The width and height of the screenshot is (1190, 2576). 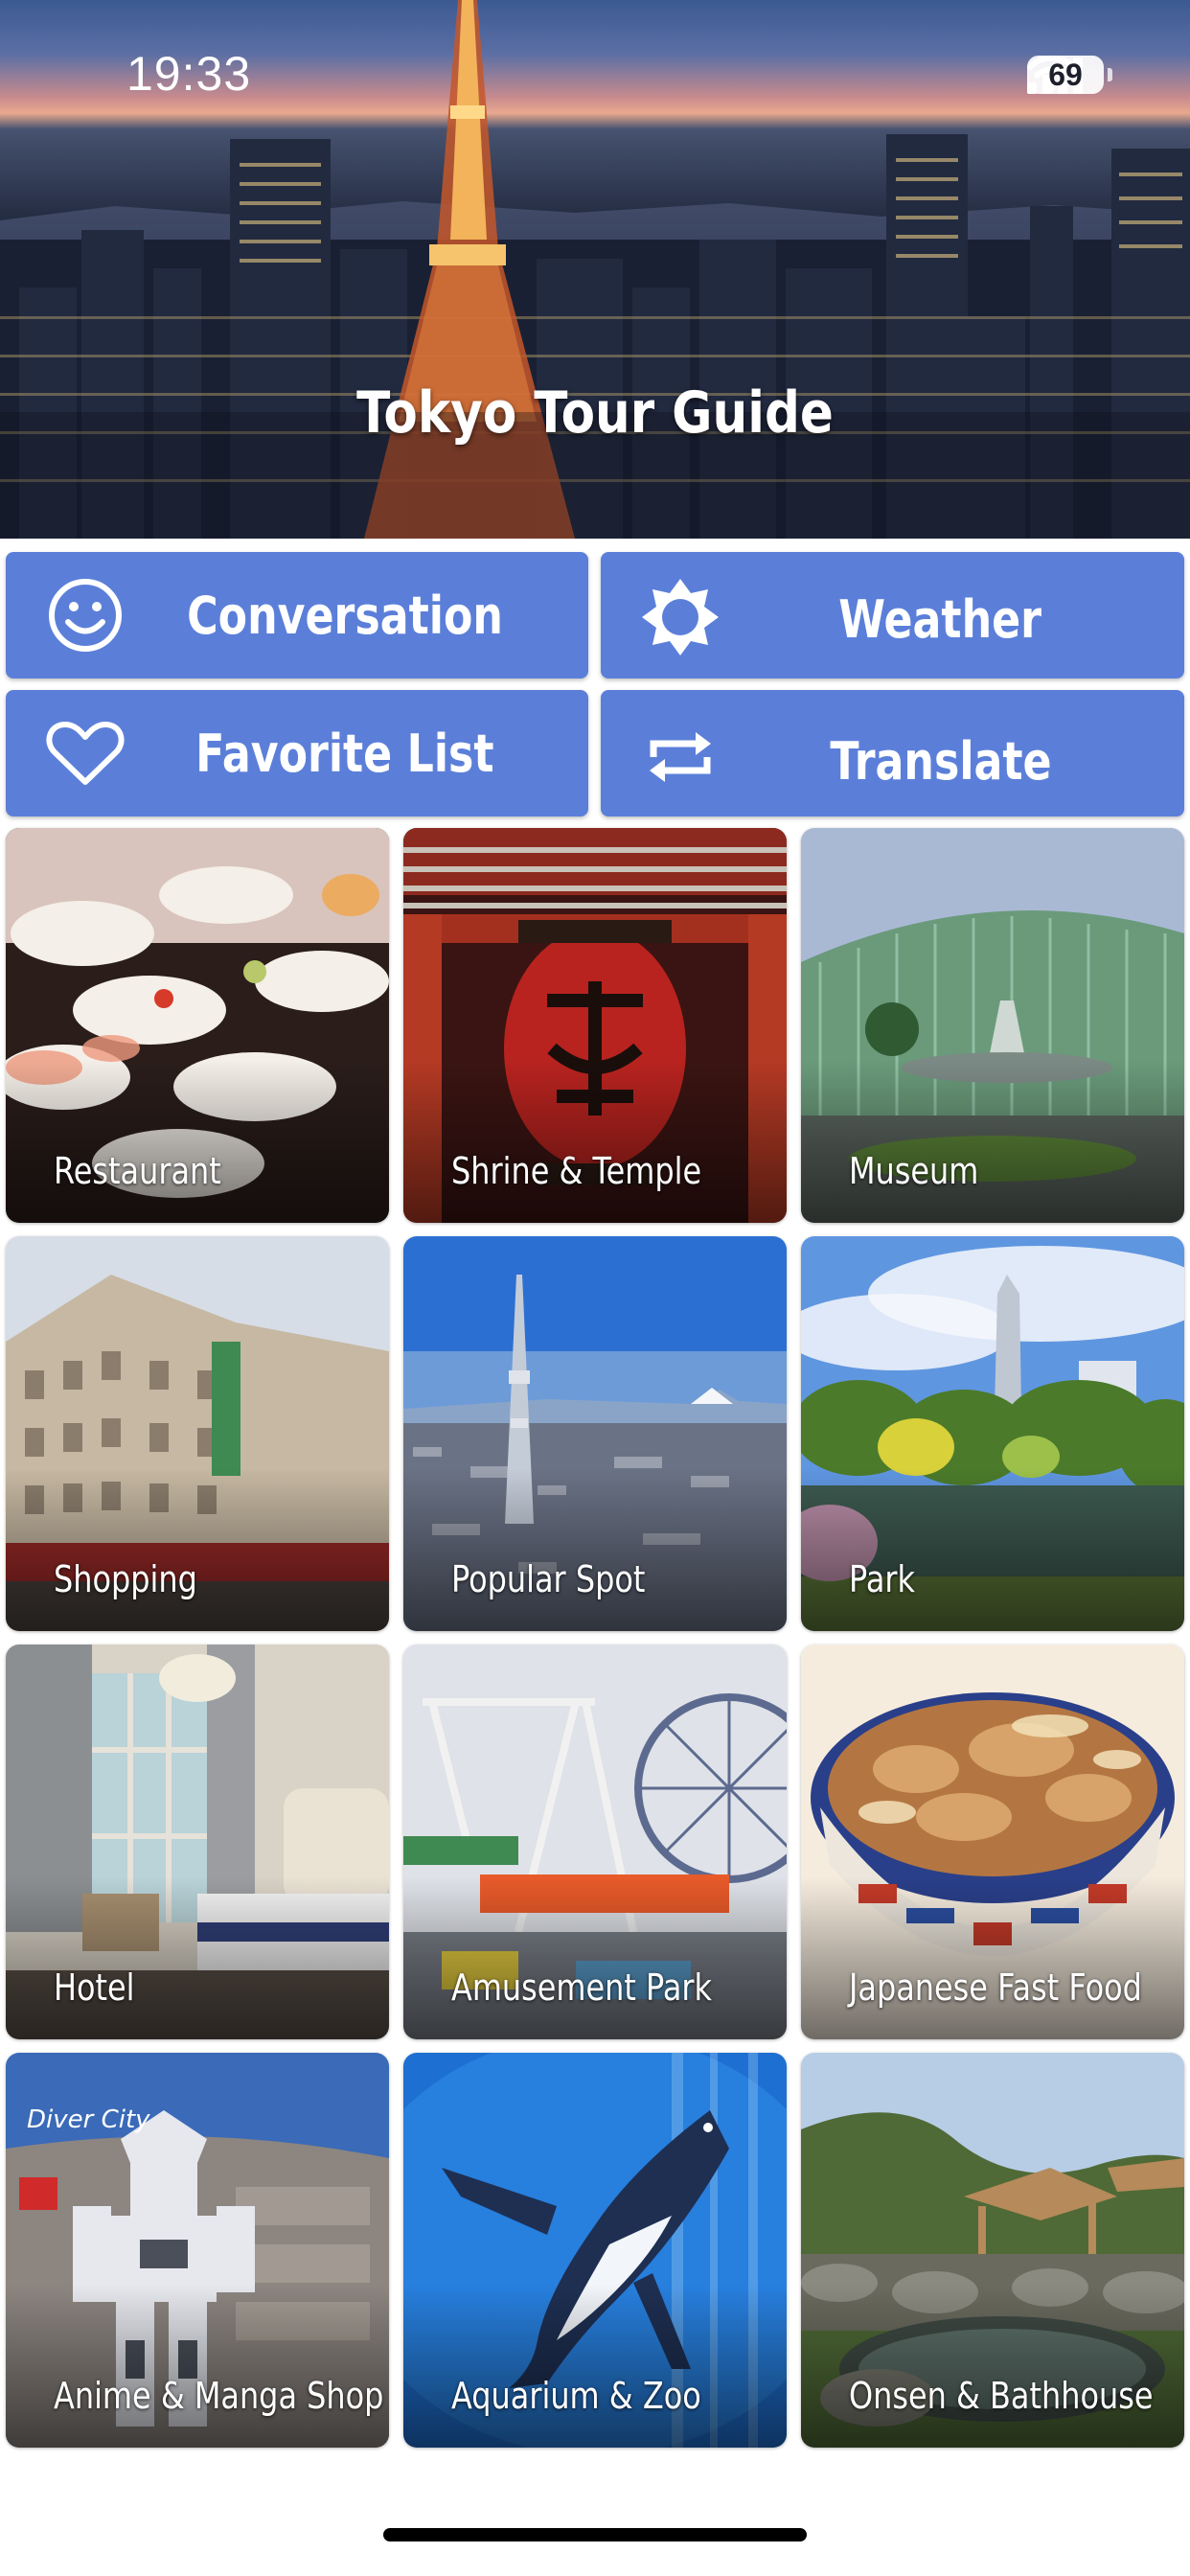 I want to click on translate-button: Translate, so click(x=893, y=753).